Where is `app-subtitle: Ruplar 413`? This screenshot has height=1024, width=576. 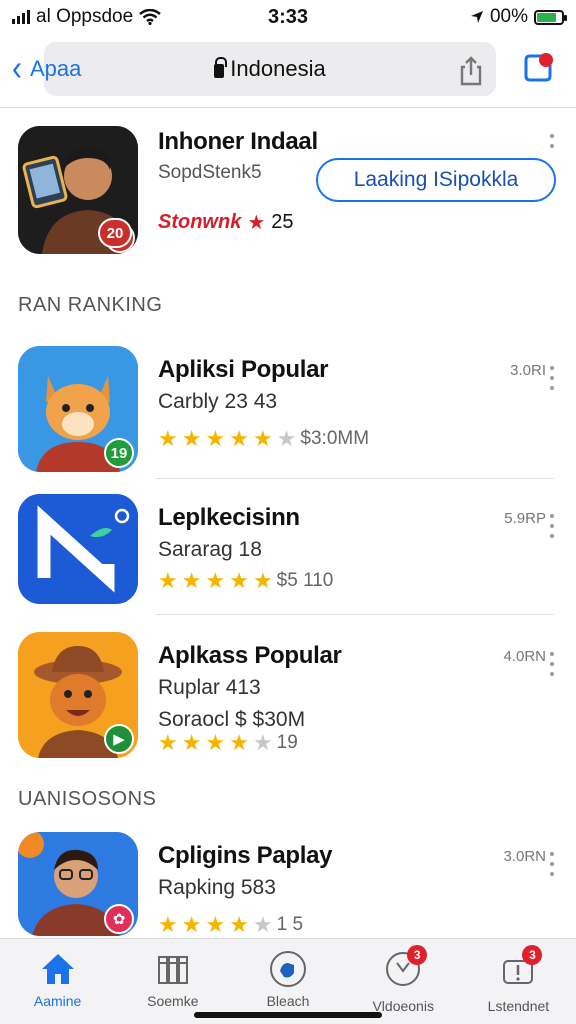 app-subtitle: Ruplar 413 is located at coordinates (209, 687).